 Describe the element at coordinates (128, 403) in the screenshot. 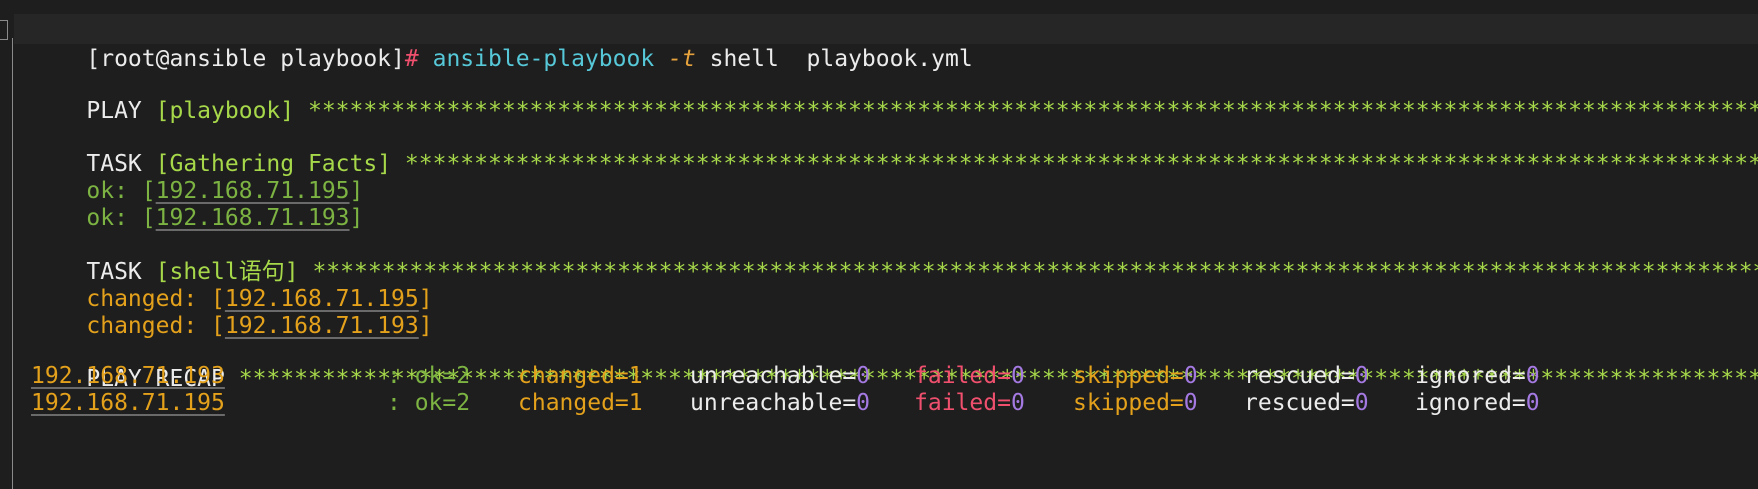

I see `recap-host-link: 192.168.71.195` at that location.